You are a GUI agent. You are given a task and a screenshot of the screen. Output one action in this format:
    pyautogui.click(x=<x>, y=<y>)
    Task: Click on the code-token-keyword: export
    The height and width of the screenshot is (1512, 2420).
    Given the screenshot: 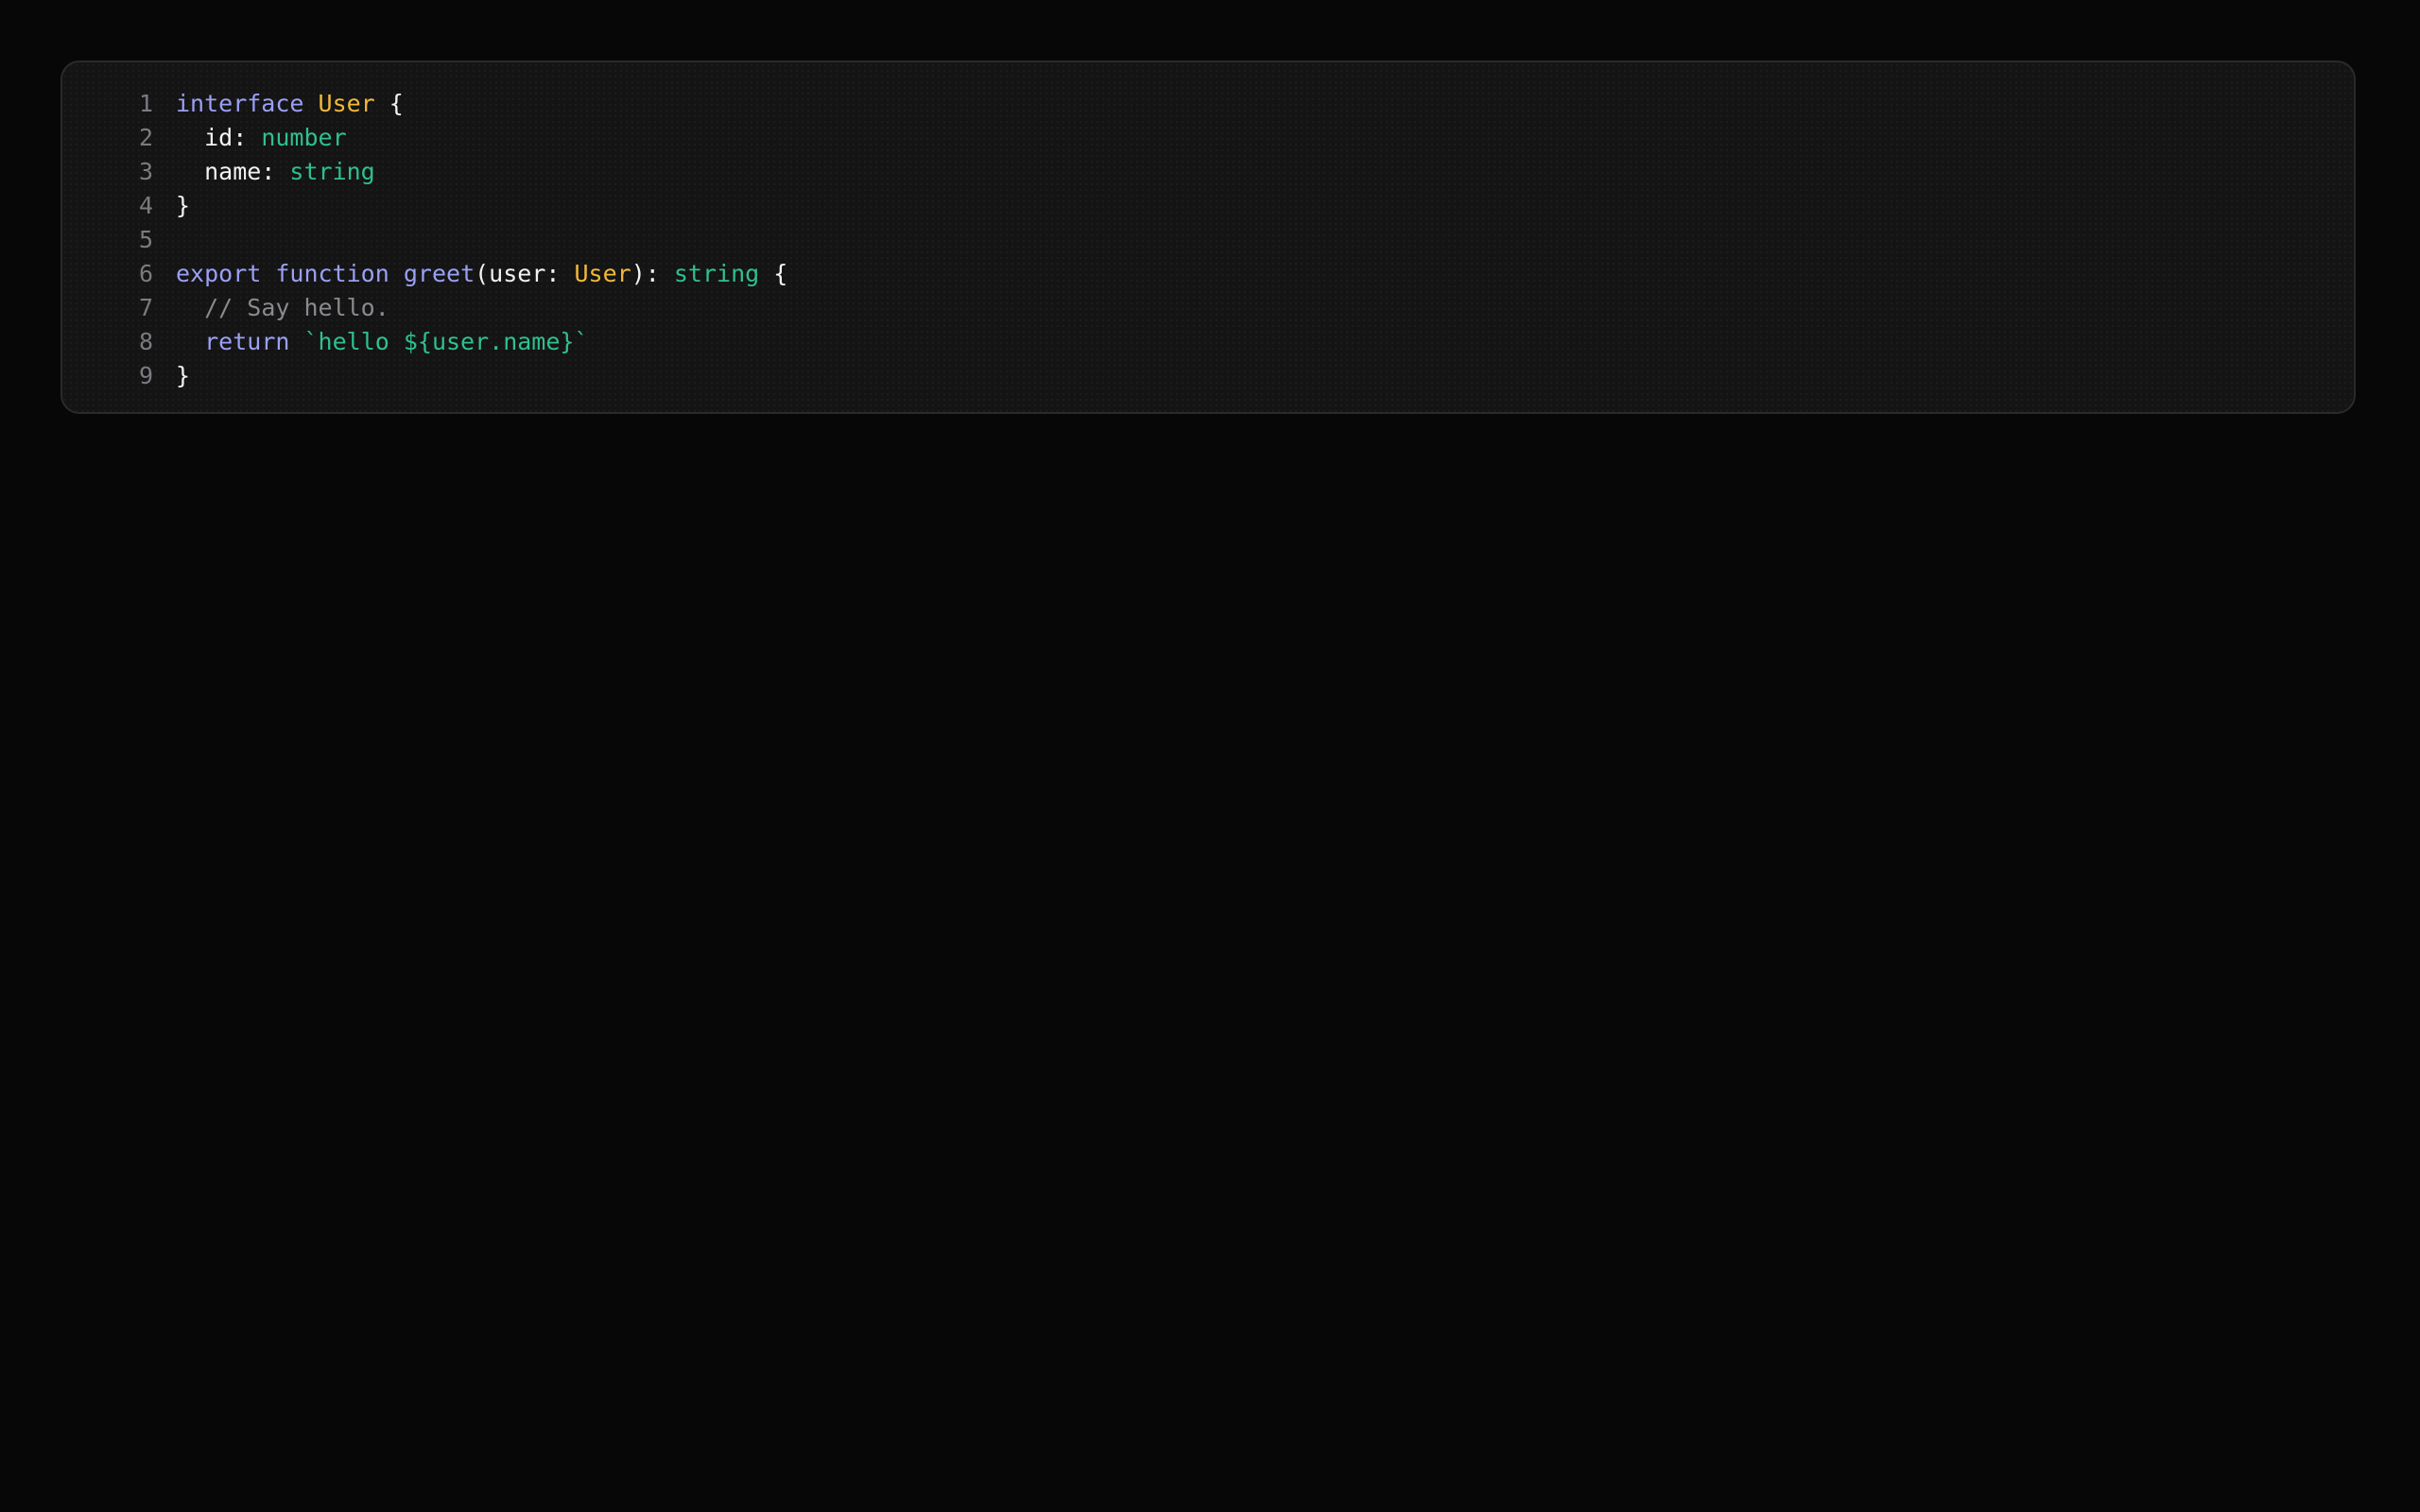 What is the action you would take?
    pyautogui.click(x=219, y=273)
    